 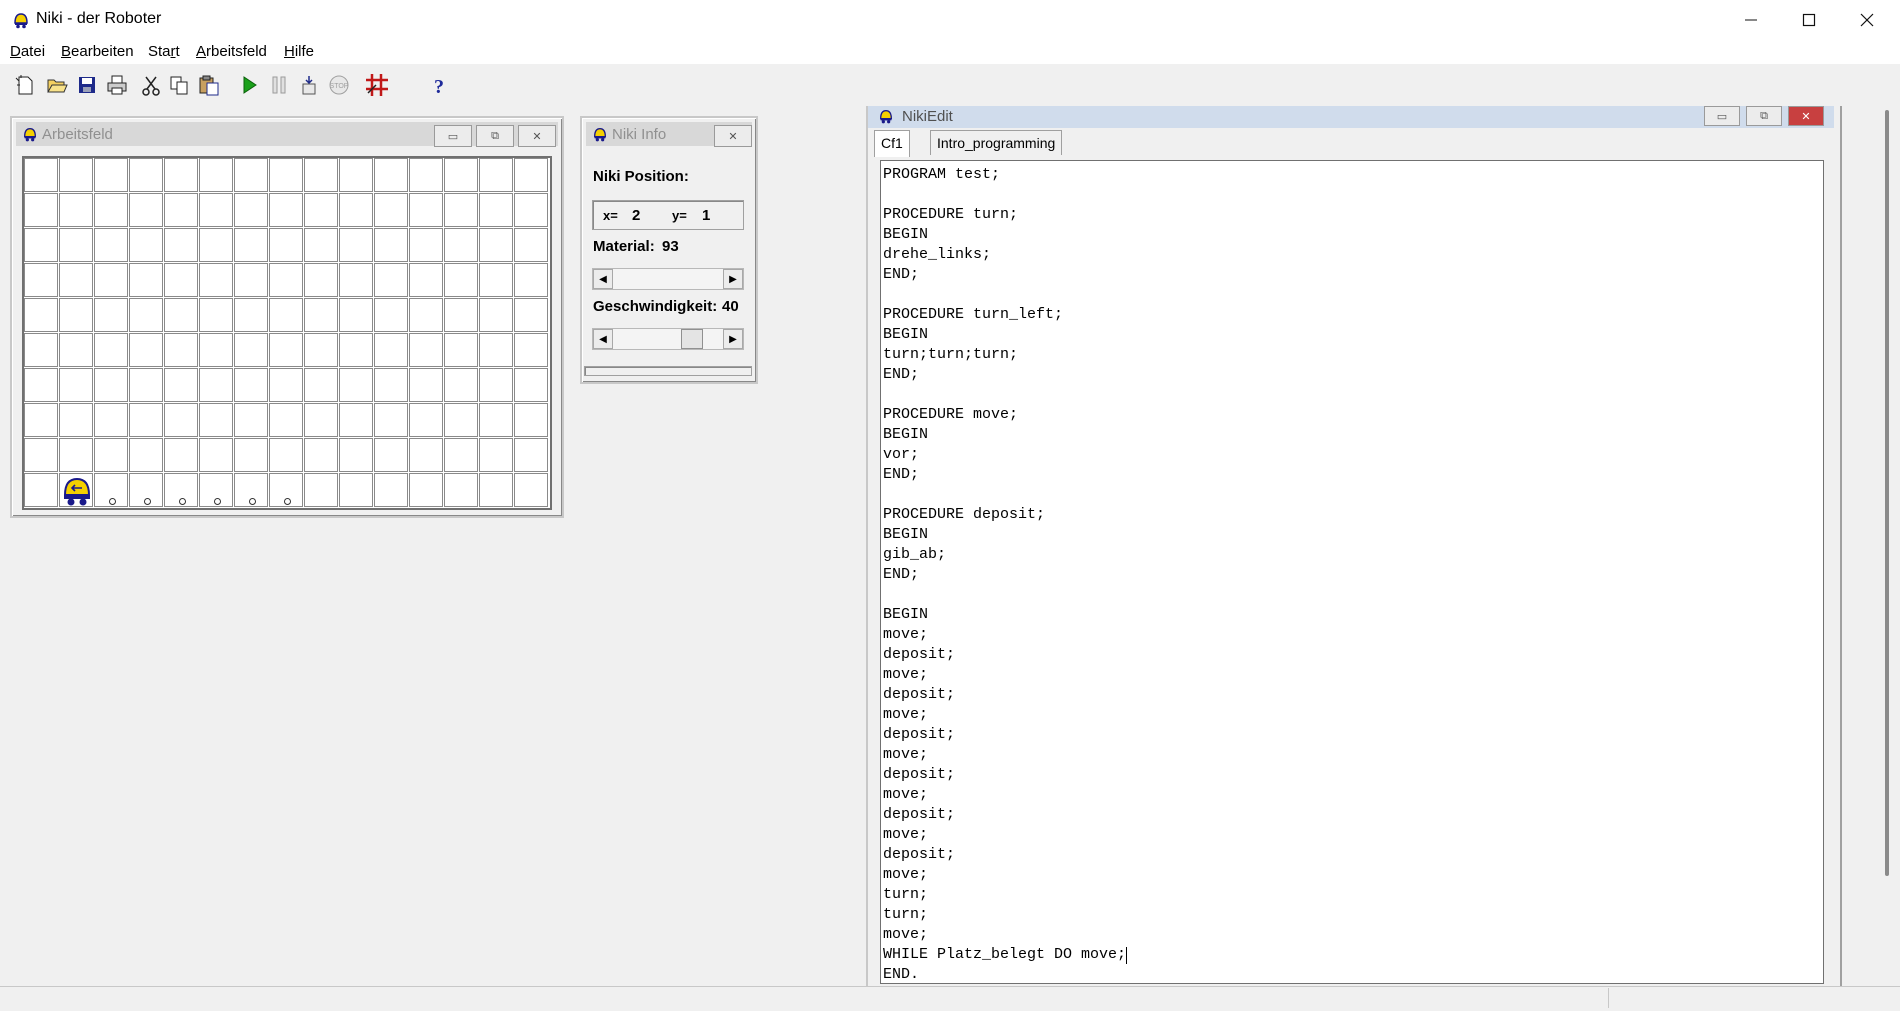 What do you see at coordinates (603, 279) in the screenshot?
I see `scroll-left-icon: ◀` at bounding box center [603, 279].